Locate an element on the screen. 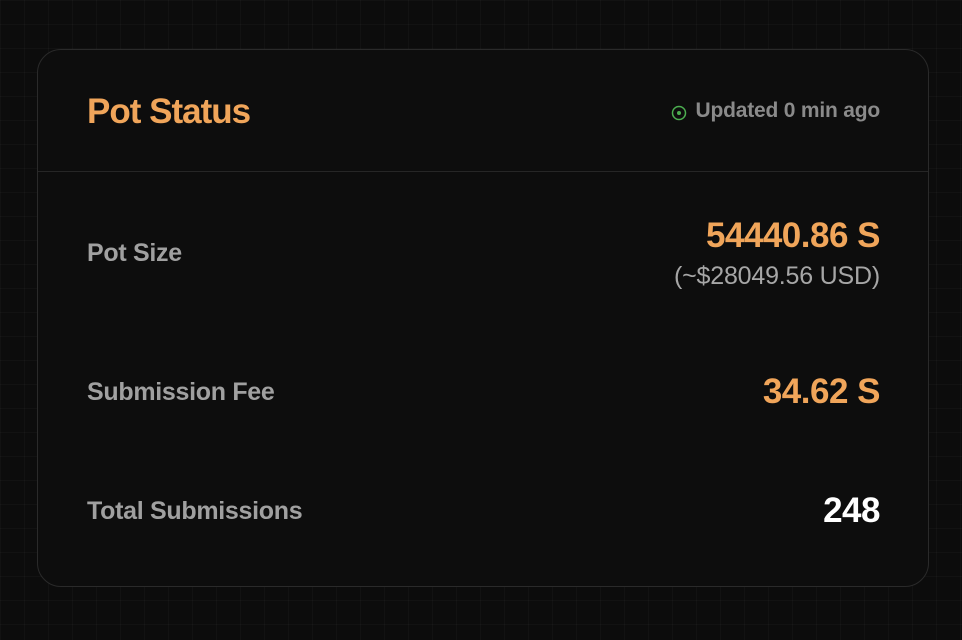 The image size is (962, 640). pot-size-row: Pot Size 54440.86 S (~$28049.56 USD) is located at coordinates (484, 253).